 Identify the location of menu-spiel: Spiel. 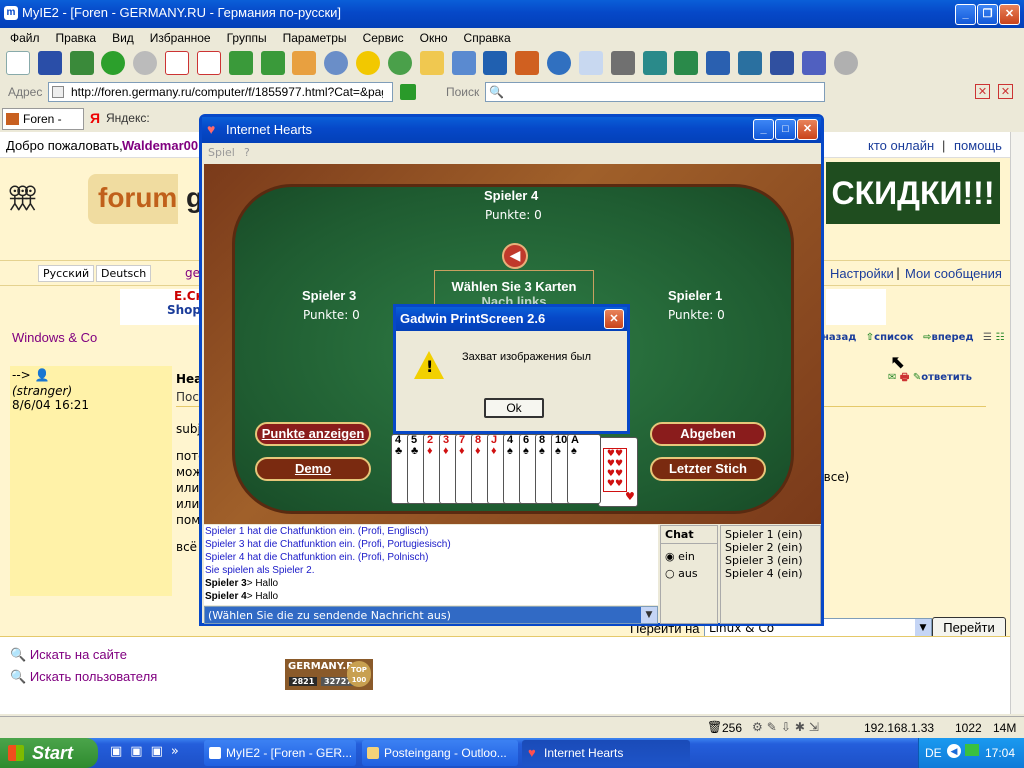
(221, 152).